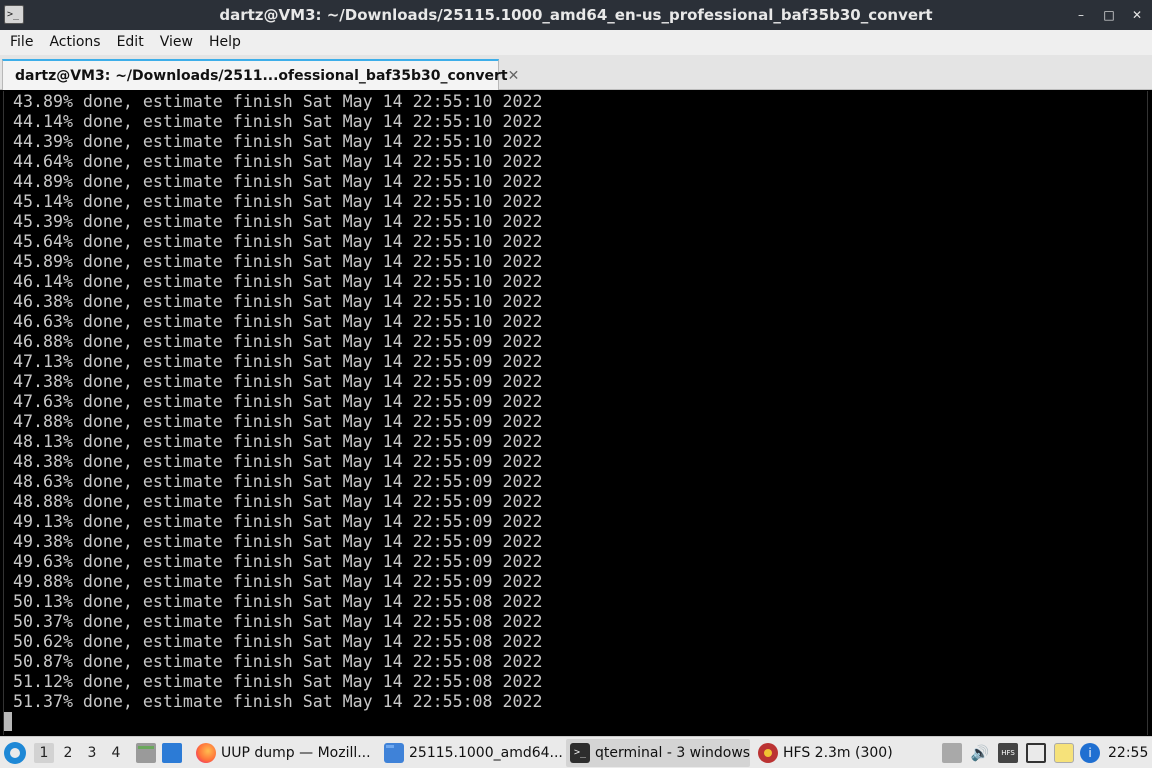  I want to click on show-desktop-icon, so click(172, 753).